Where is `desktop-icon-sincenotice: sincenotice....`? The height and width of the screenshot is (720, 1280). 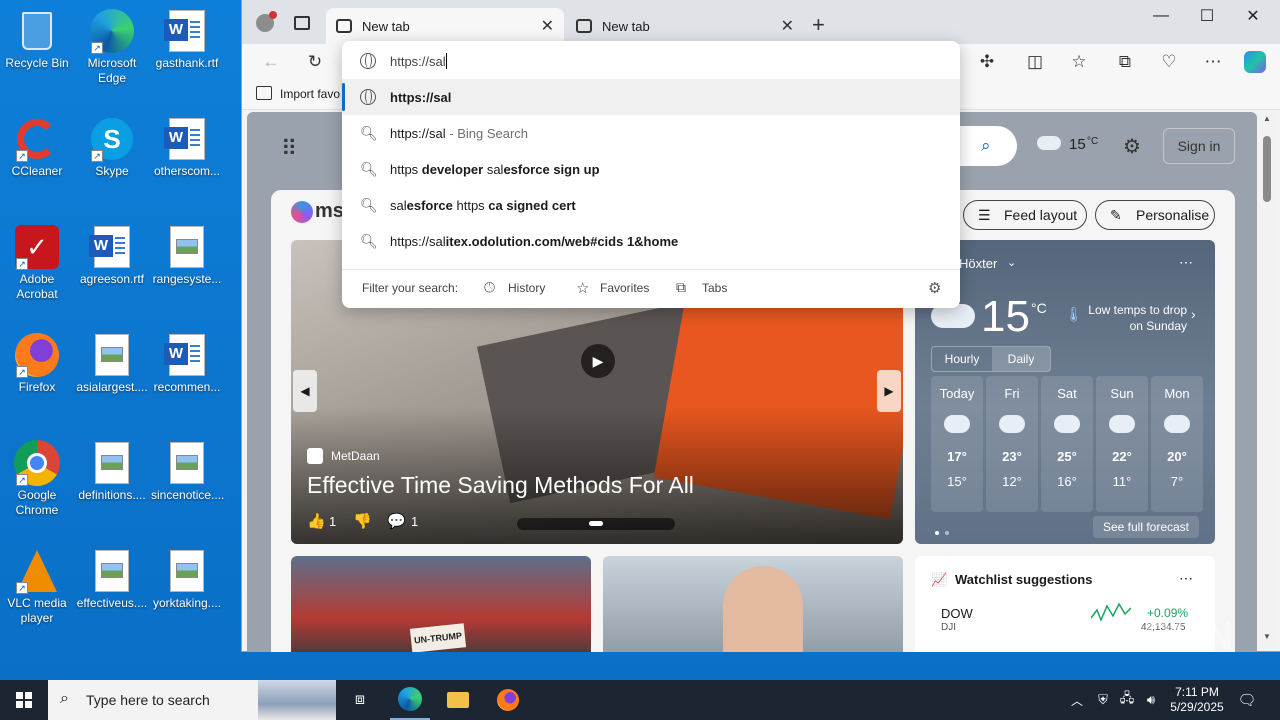
desktop-icon-sincenotice: sincenotice.... is located at coordinates (187, 471).